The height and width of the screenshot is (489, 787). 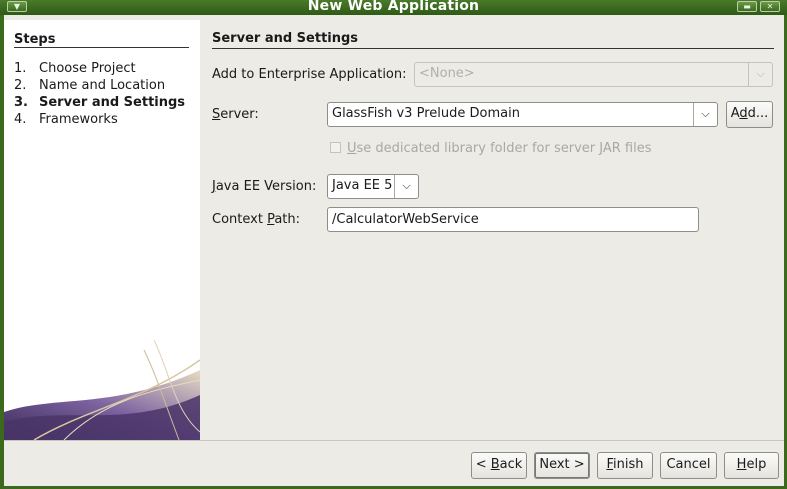 What do you see at coordinates (21, 102) in the screenshot?
I see `step-number: 3.` at bounding box center [21, 102].